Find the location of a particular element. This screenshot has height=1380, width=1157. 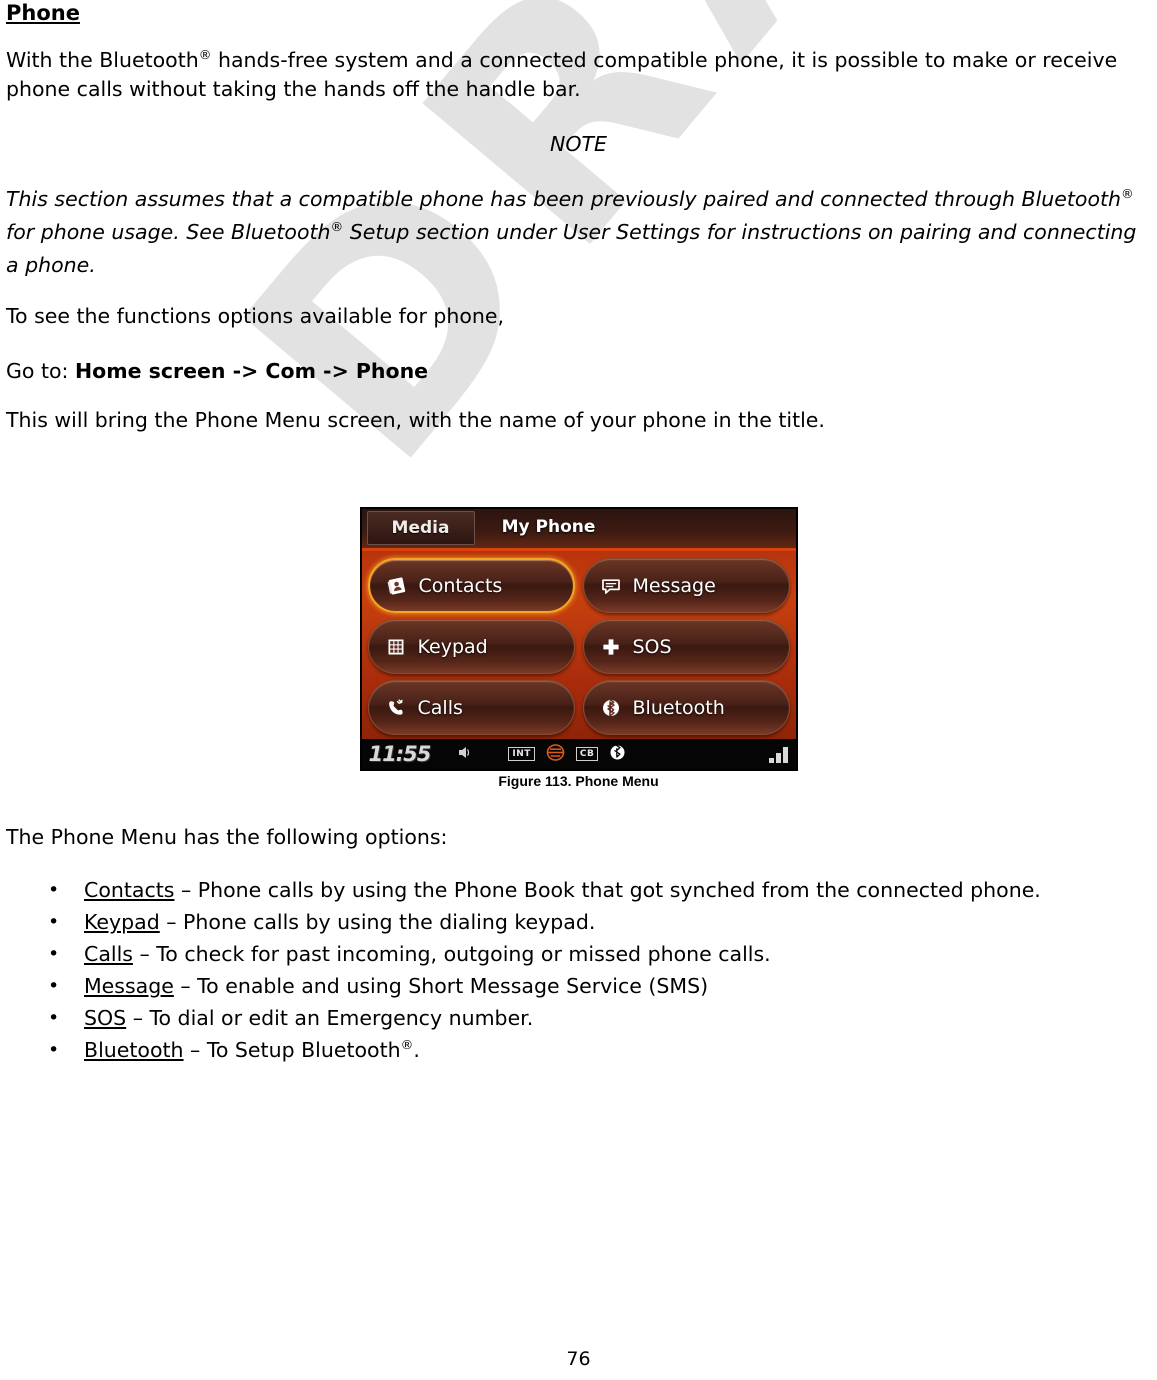

option-term: Bluetooth is located at coordinates (134, 1050).